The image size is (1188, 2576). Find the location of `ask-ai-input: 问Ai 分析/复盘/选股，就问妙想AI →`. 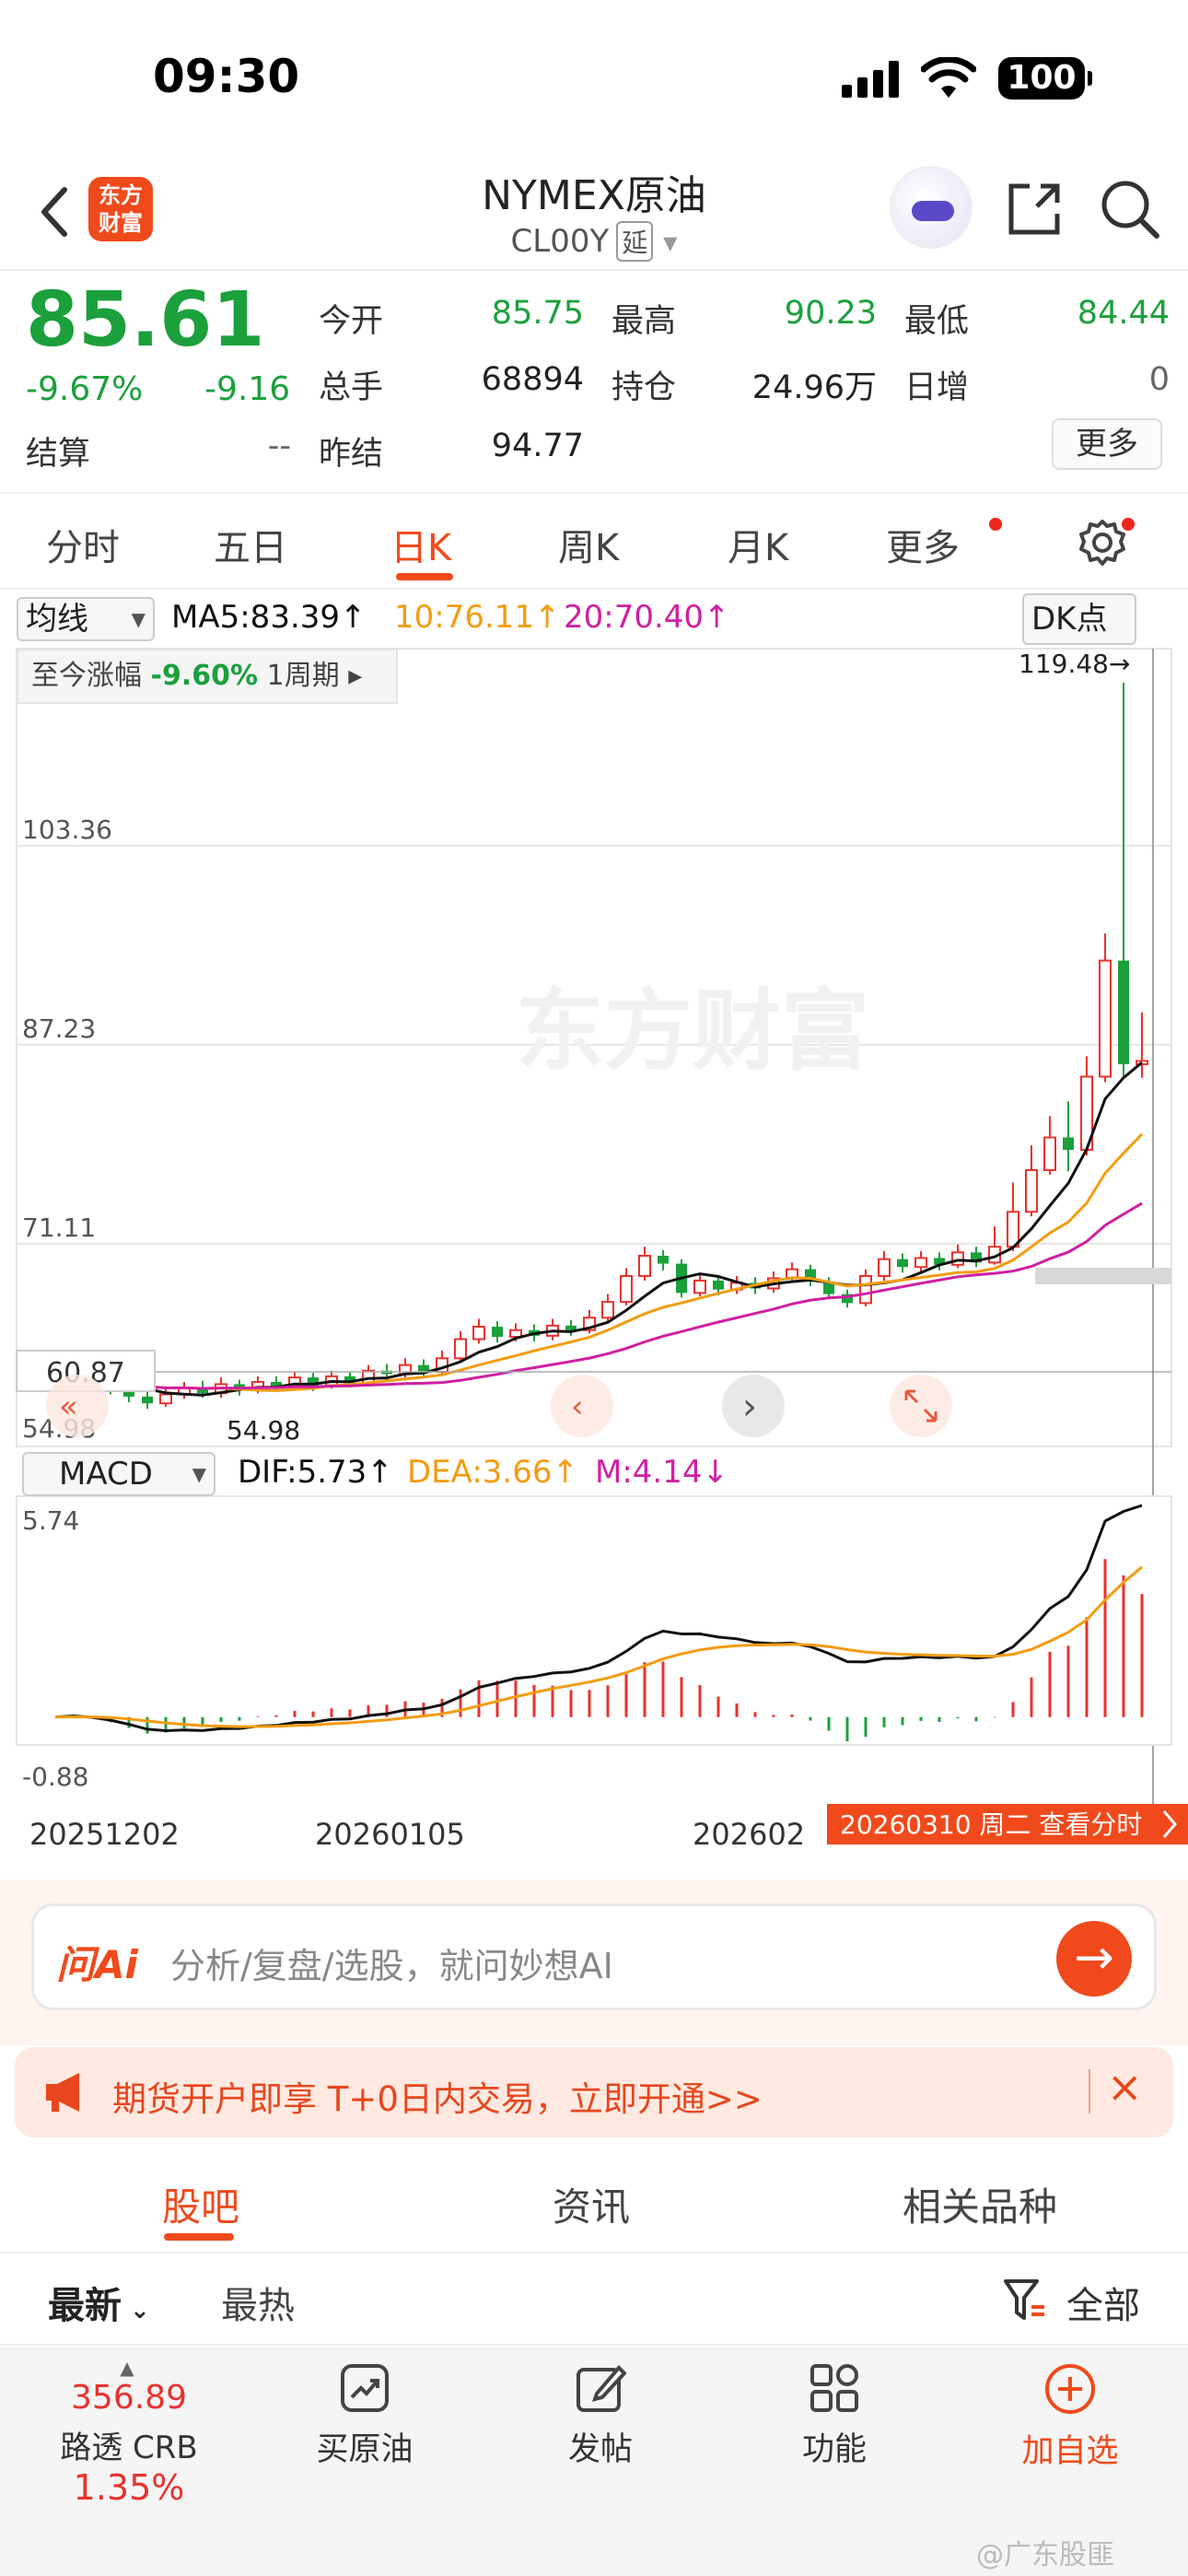

ask-ai-input: 问Ai 分析/复盘/选股，就问妙想AI → is located at coordinates (594, 1957).